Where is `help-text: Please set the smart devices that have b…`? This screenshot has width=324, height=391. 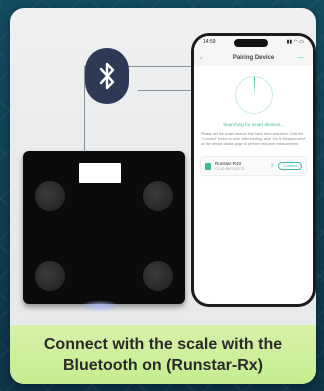
help-text: Please set the smart devices that have b… is located at coordinates (253, 139).